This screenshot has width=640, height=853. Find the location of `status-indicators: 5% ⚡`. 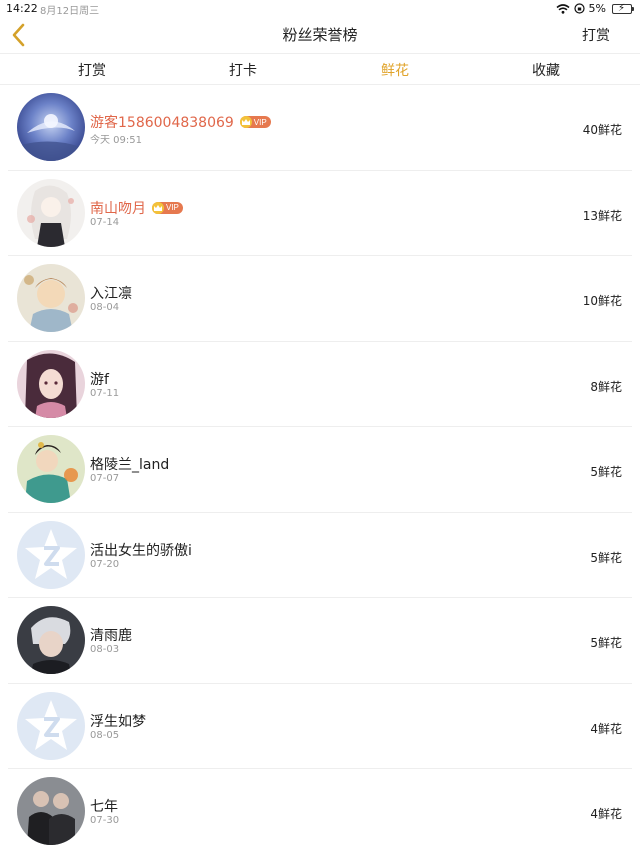

status-indicators: 5% ⚡ is located at coordinates (595, 8).